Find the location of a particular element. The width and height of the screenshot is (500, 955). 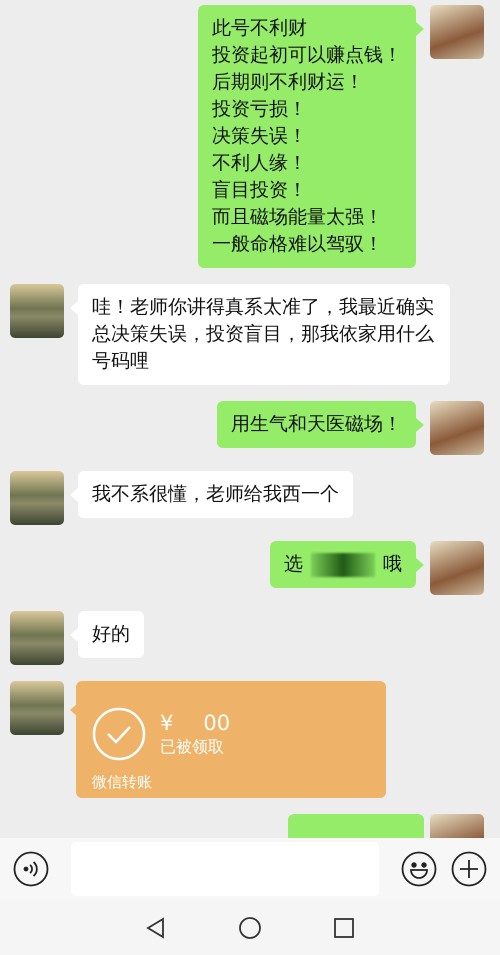

status-text: 已被领取 is located at coordinates (192, 747).